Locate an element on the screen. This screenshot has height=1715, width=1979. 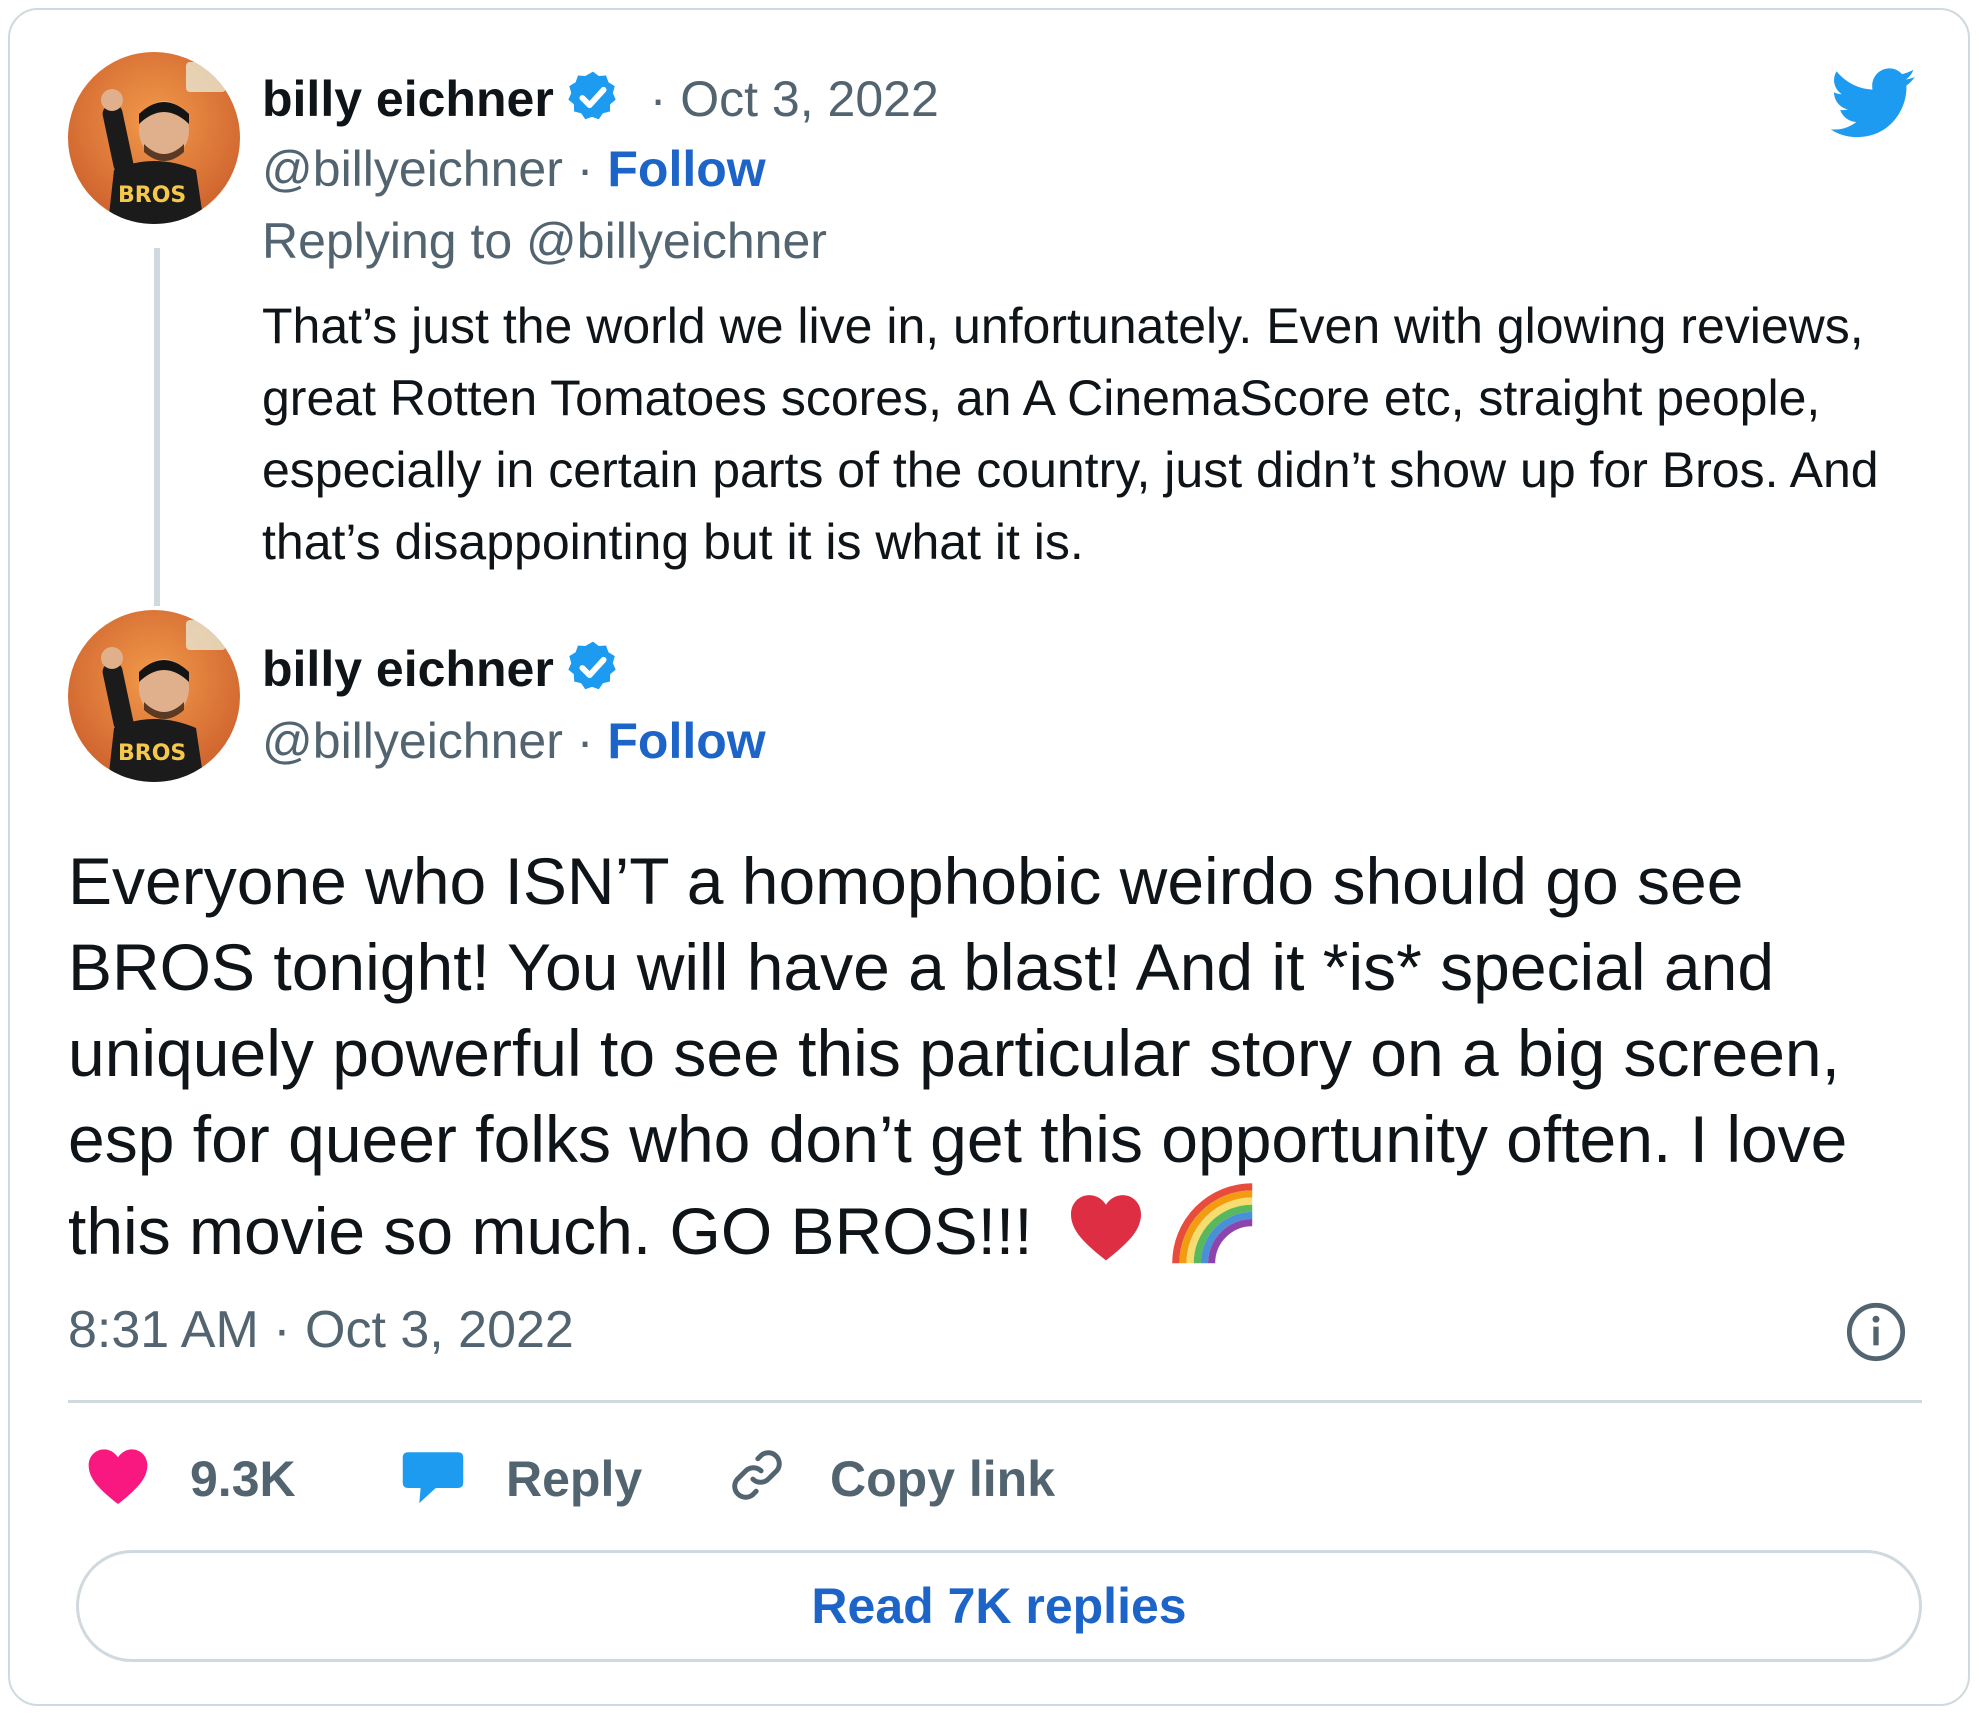
divider is located at coordinates (995, 1401).